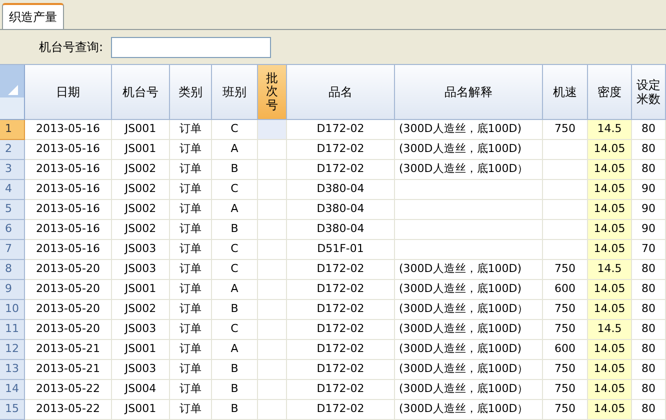  Describe the element at coordinates (12, 230) in the screenshot. I see `row-header: 6` at that location.